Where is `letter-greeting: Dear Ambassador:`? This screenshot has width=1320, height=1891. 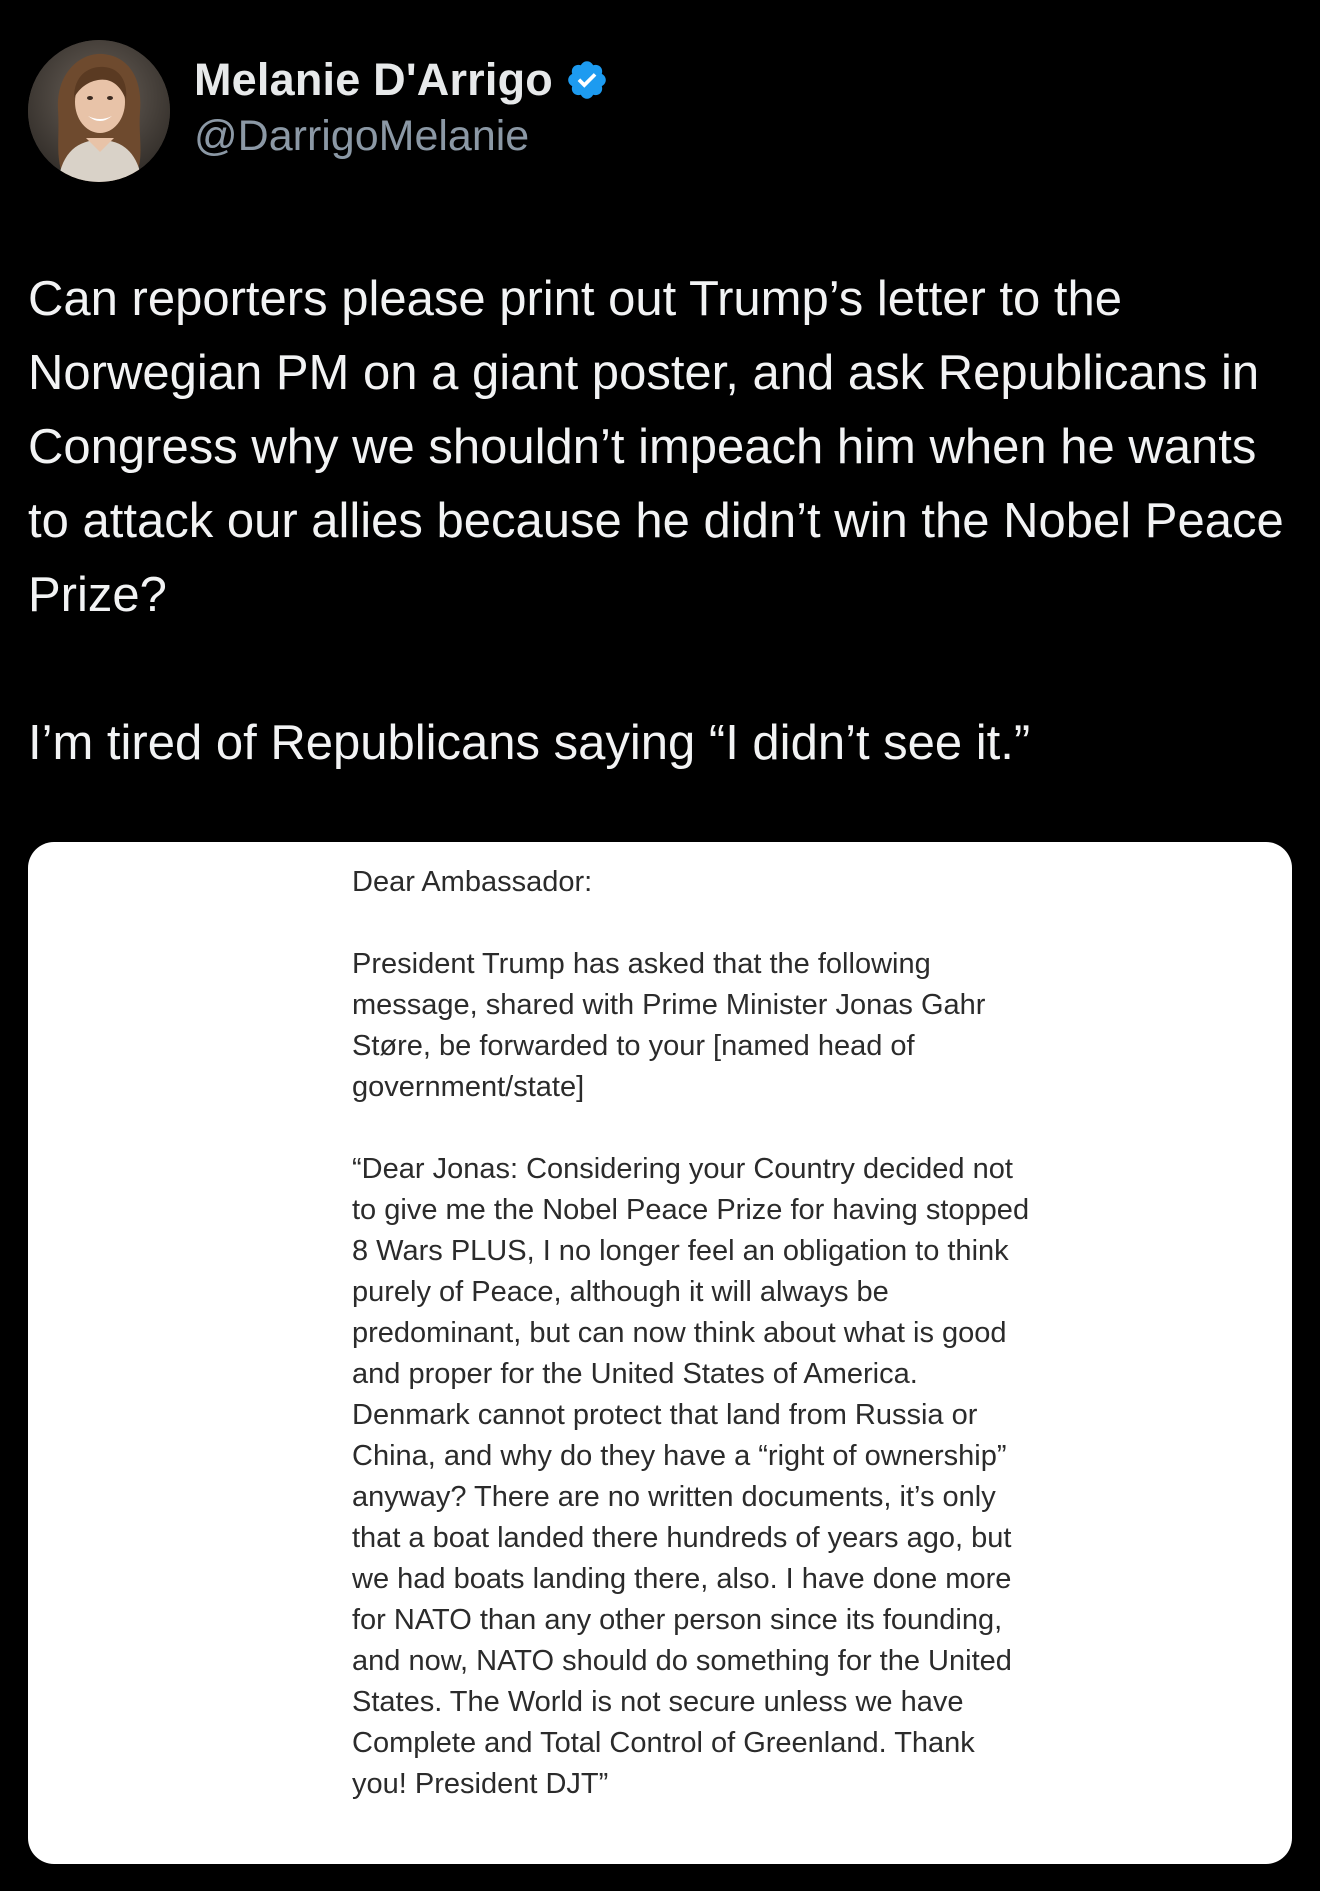
letter-greeting: Dear Ambassador: is located at coordinates (472, 882).